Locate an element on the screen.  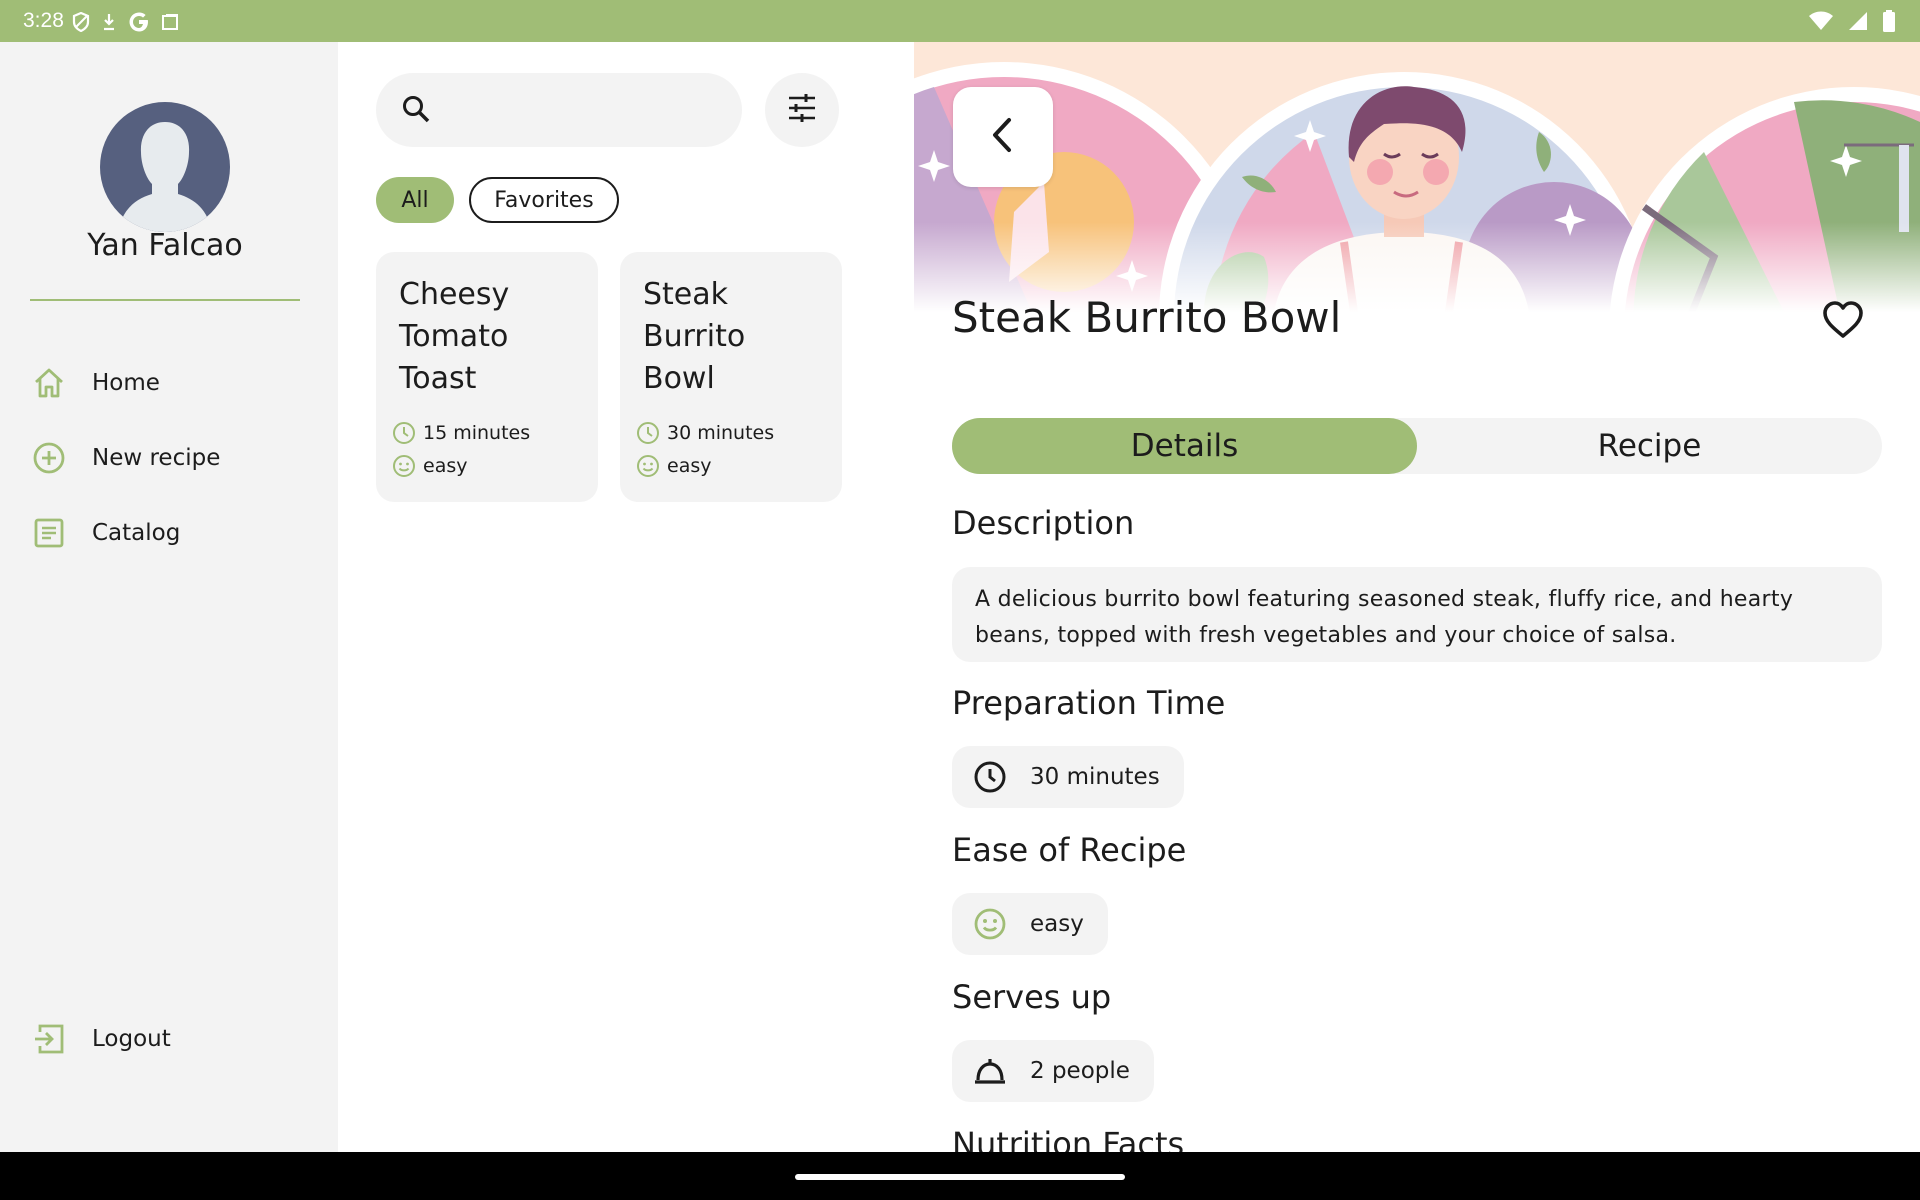
nav-item-catalog: Catalog is located at coordinates (175, 533).